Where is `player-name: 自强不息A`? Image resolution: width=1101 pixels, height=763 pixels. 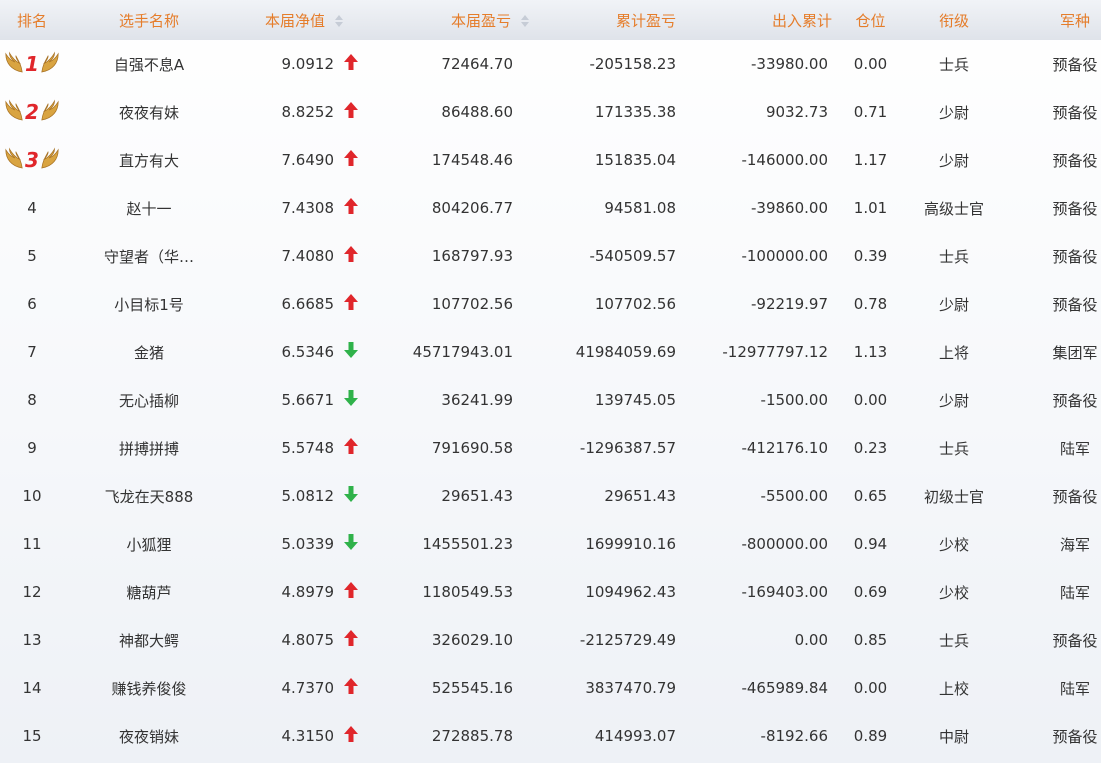 player-name: 自强不息A is located at coordinates (149, 64).